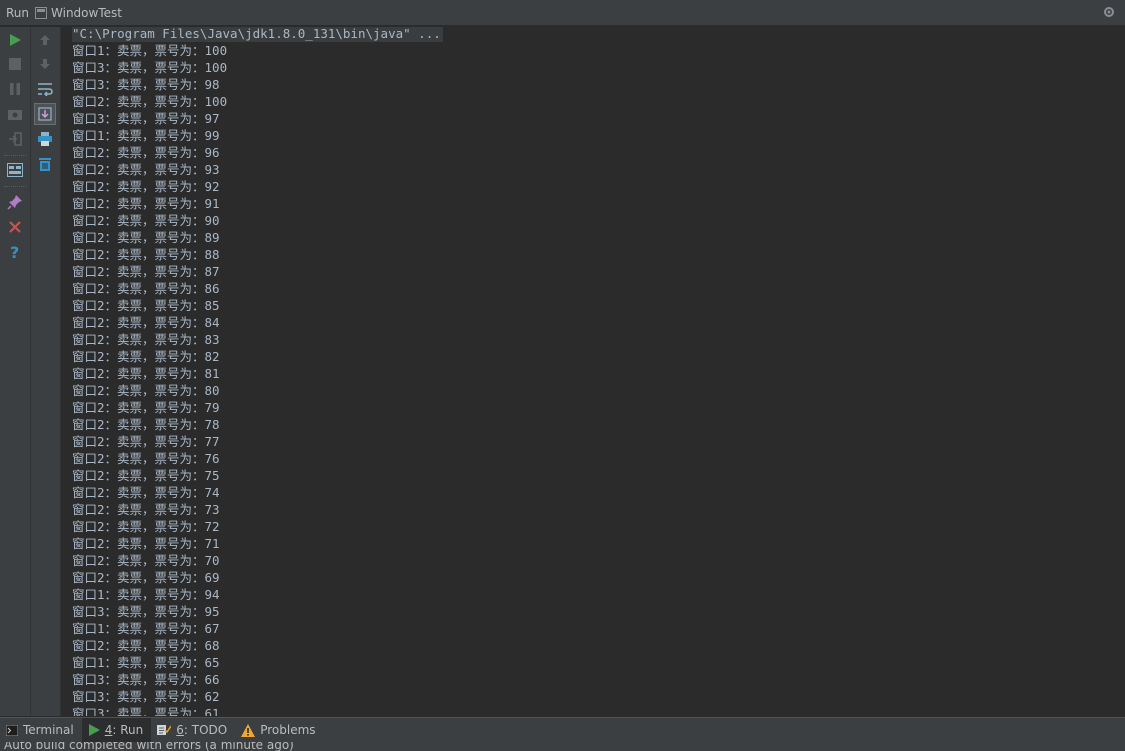  What do you see at coordinates (146, 628) in the screenshot?
I see `console-line: 窗口1：卖票，票号为：67` at bounding box center [146, 628].